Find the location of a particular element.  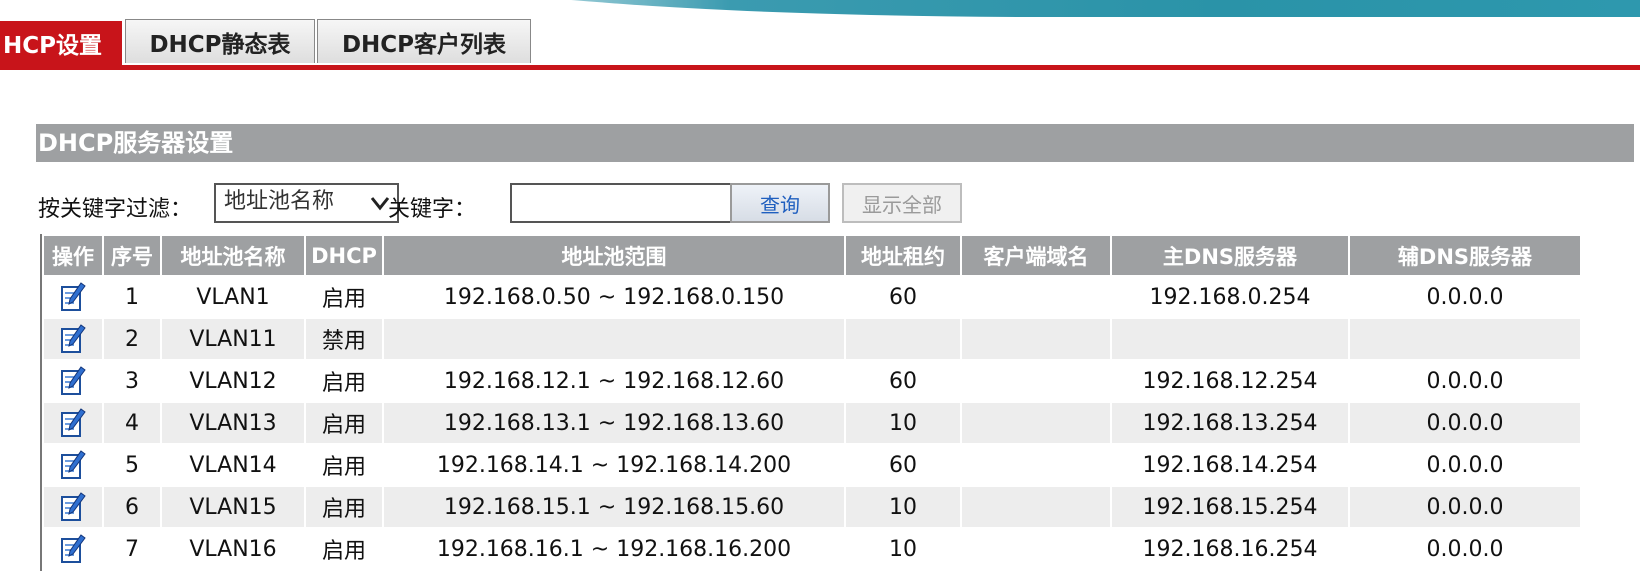

table-row: 2 VLAN11 禁用 is located at coordinates (812, 339).